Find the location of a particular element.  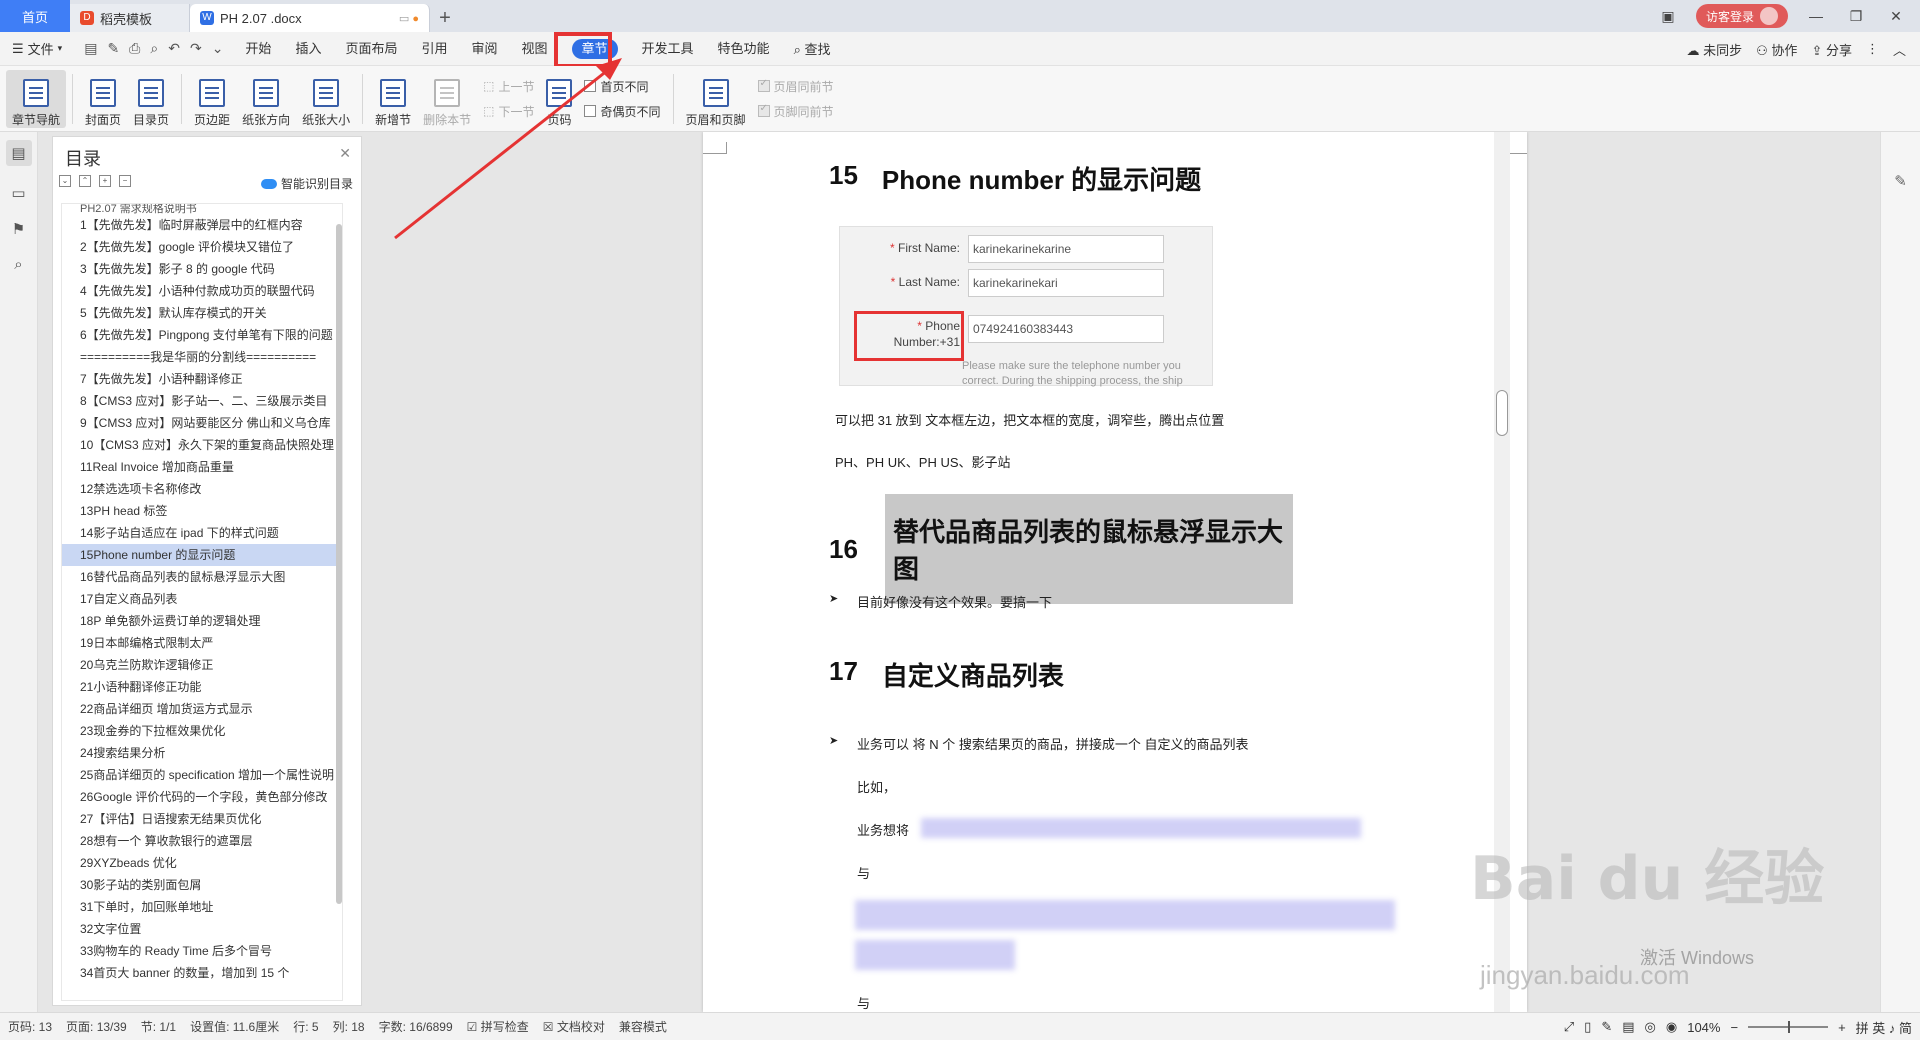

toc-scrollbar is located at coordinates (339, 564).